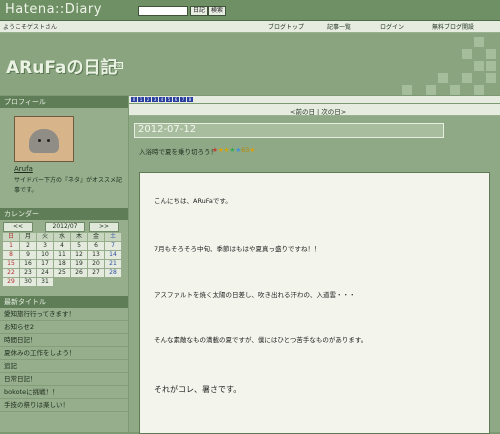  What do you see at coordinates (11, 264) in the screenshot?
I see `calendar-day: 15` at bounding box center [11, 264].